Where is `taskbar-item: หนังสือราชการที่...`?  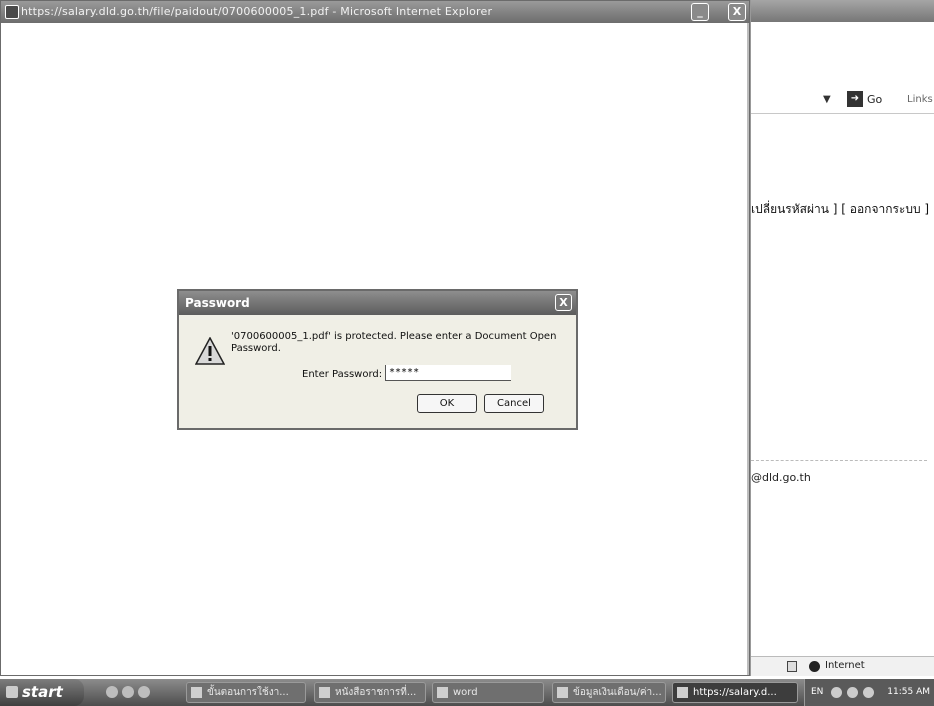
taskbar-item: หนังสือราชการที่... is located at coordinates (370, 692).